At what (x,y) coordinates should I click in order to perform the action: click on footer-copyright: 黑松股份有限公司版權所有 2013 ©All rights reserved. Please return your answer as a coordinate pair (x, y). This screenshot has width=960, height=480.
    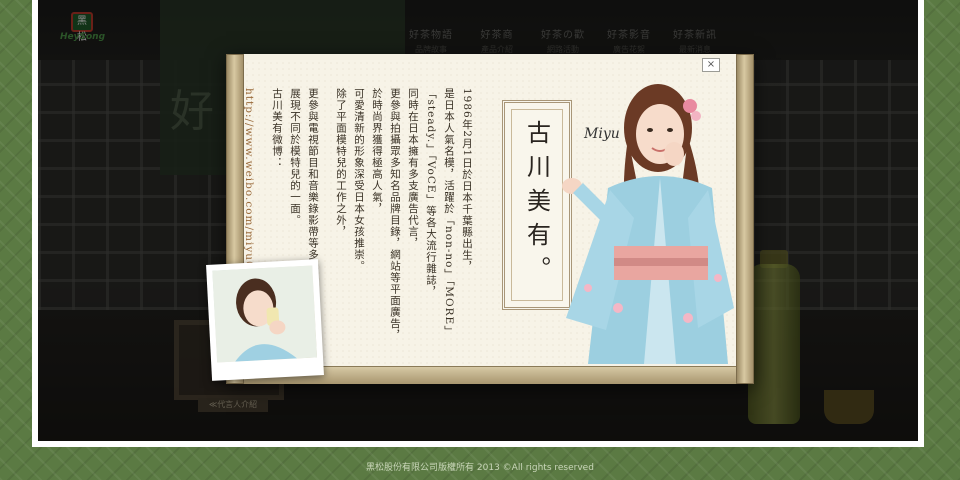
    Looking at the image, I should click on (480, 468).